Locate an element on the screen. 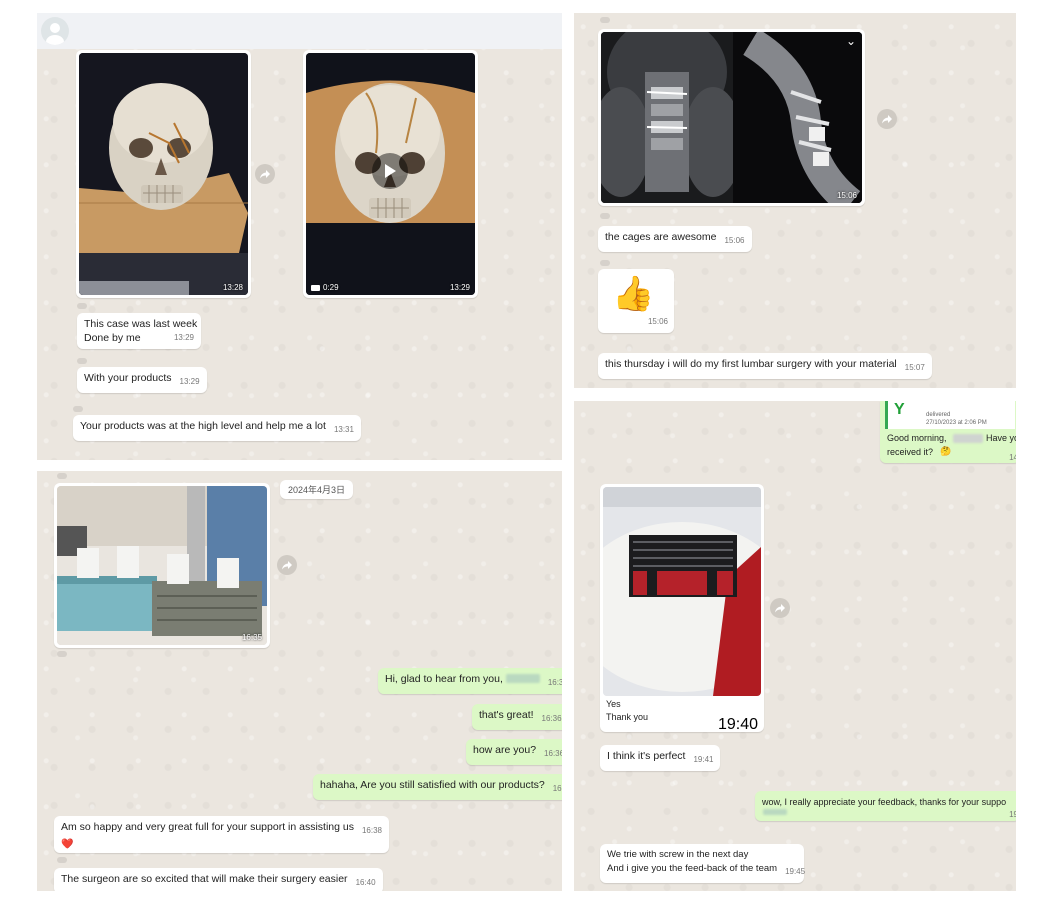 Image resolution: width=1060 pixels, height=924 pixels. message-text: I think it's perfect is located at coordinates (646, 756).